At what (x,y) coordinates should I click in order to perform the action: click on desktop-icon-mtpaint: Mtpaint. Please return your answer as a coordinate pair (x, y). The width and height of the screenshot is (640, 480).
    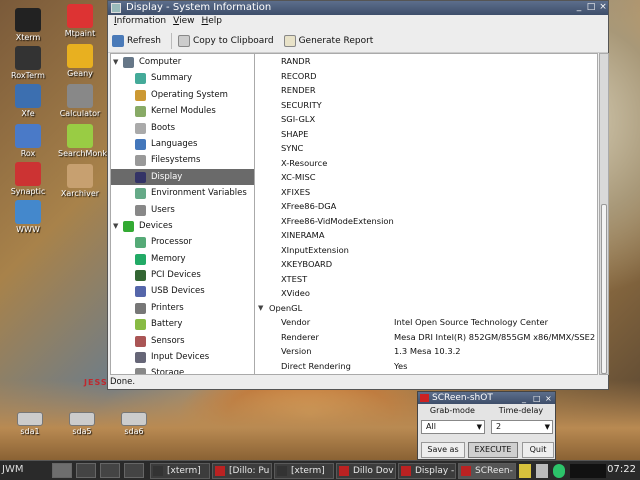
    Looking at the image, I should click on (80, 21).